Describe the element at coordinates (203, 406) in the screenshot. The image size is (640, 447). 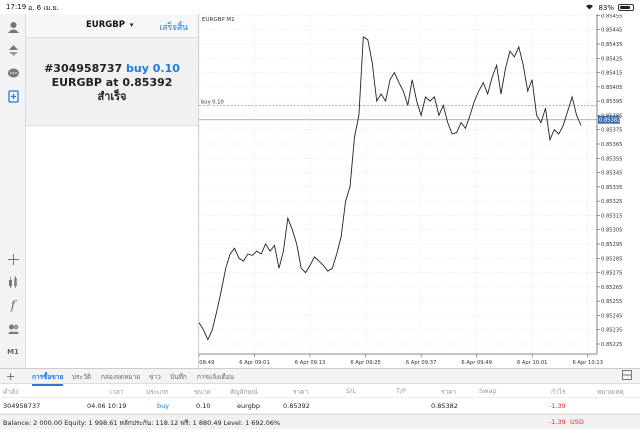
I see `row-size: 0.10` at that location.